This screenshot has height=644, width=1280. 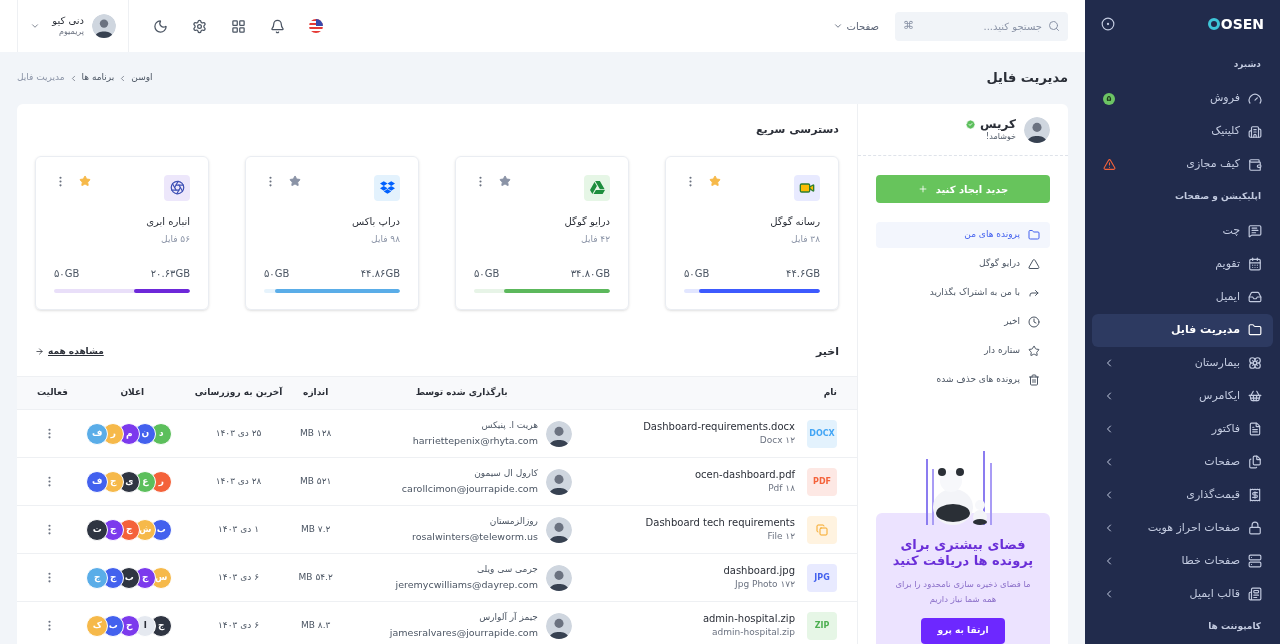 What do you see at coordinates (175, 239) in the screenshot?
I see `file-count: ۵۶ فایل` at bounding box center [175, 239].